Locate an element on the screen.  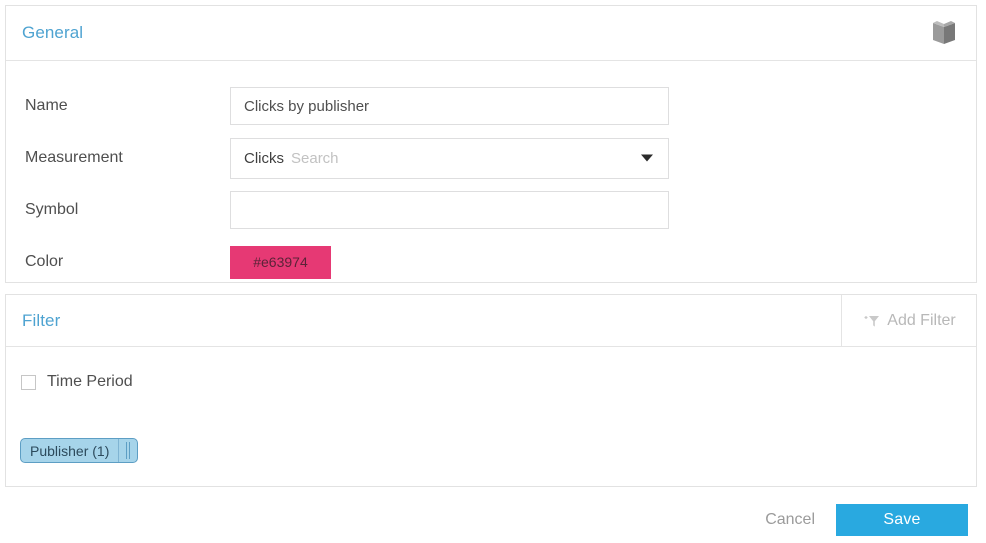
name-field-wrap is located at coordinates (449, 106).